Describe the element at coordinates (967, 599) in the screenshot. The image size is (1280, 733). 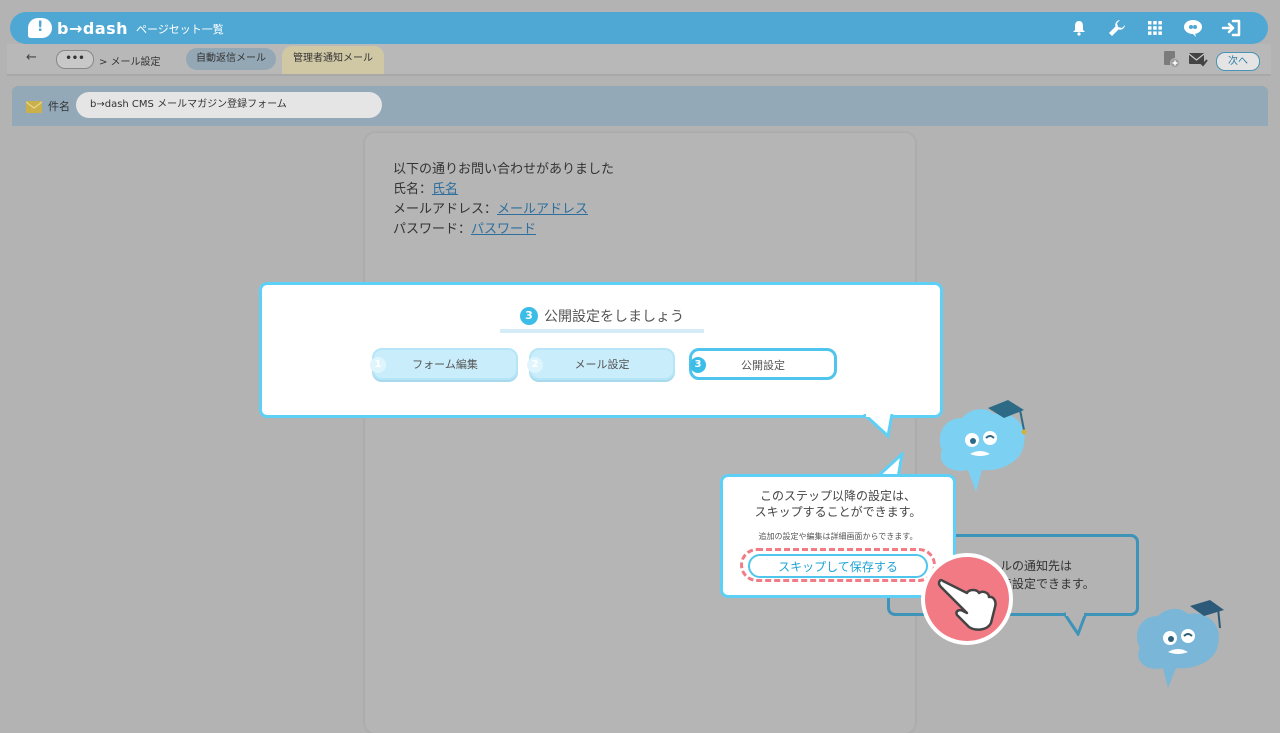
I see `pointing-hand-icon` at that location.